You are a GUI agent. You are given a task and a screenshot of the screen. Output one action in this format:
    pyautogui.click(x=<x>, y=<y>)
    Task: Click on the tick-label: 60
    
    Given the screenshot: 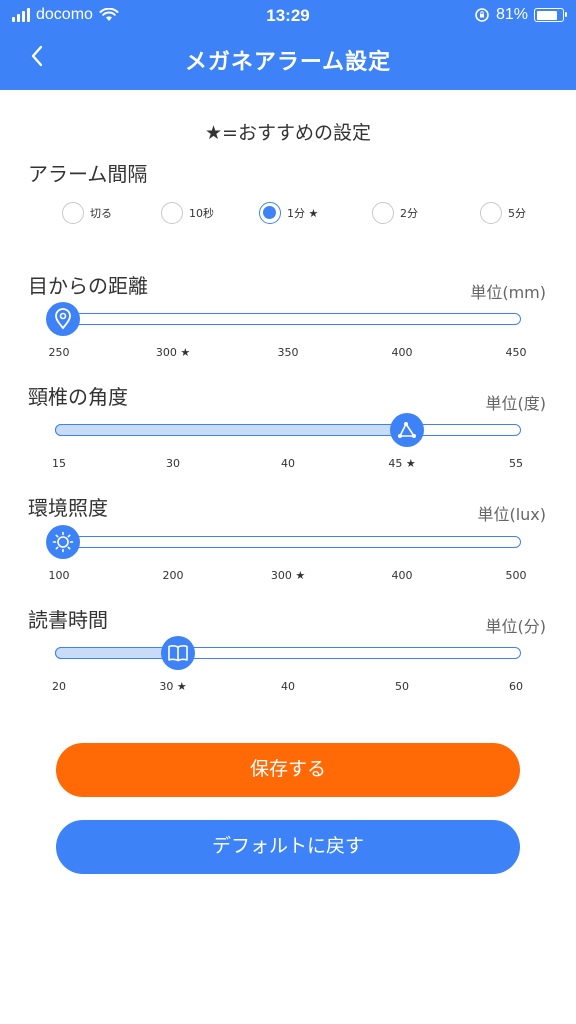 What is the action you would take?
    pyautogui.click(x=516, y=686)
    